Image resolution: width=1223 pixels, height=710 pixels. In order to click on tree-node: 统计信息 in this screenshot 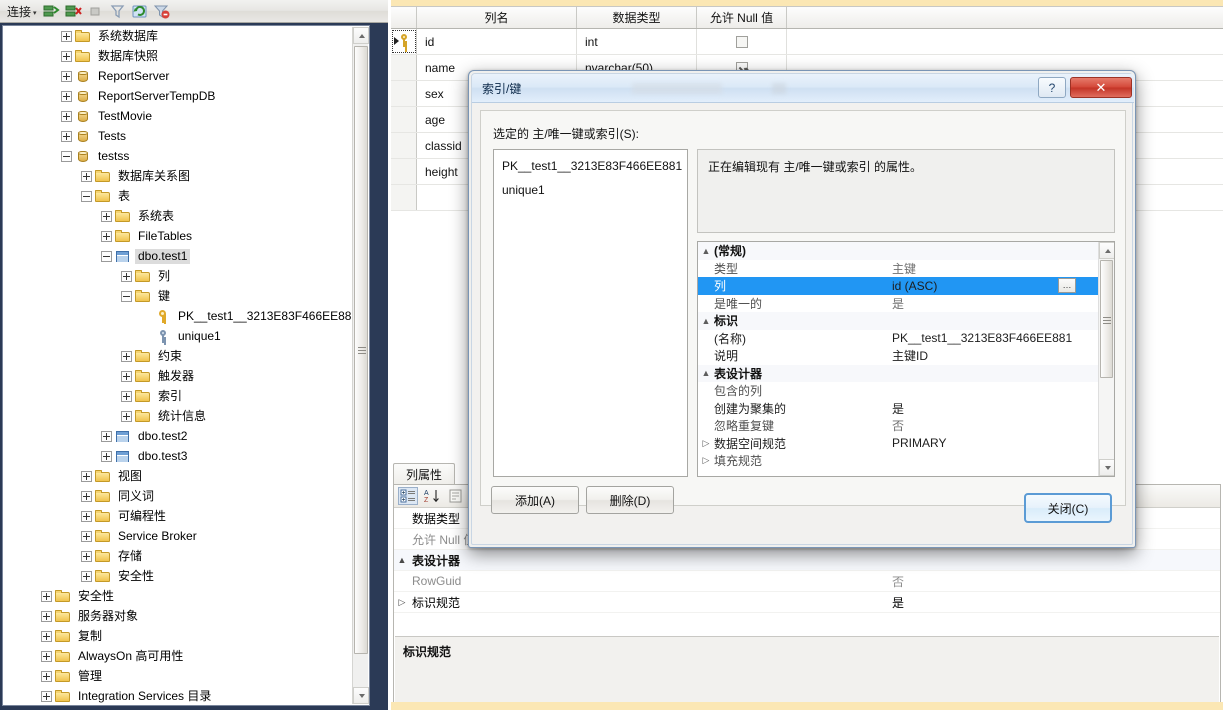, I will do `click(179, 416)`.